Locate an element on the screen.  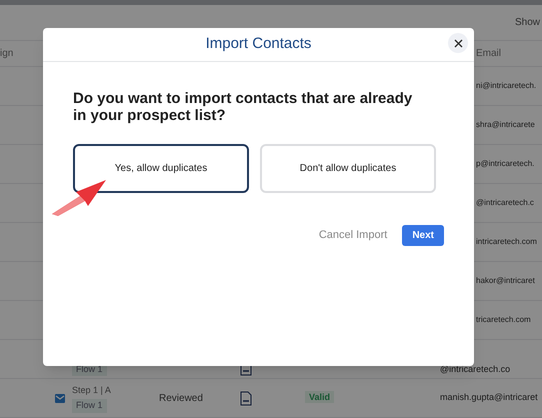
option-card: Yes, allow duplicates is located at coordinates (161, 168).